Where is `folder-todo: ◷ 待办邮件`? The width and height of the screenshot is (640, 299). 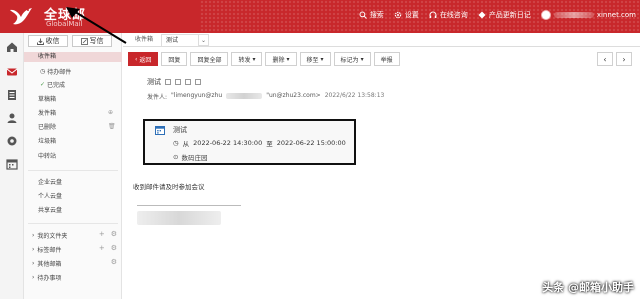 folder-todo: ◷ 待办邮件 is located at coordinates (55, 71).